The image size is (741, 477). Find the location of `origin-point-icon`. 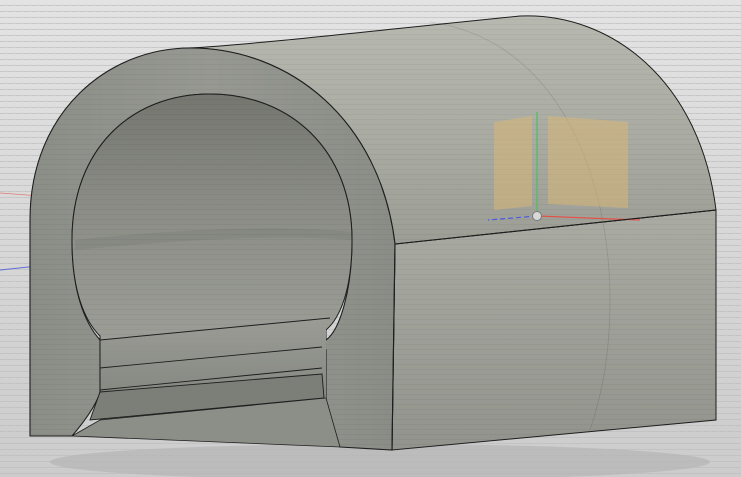

origin-point-icon is located at coordinates (537, 216).